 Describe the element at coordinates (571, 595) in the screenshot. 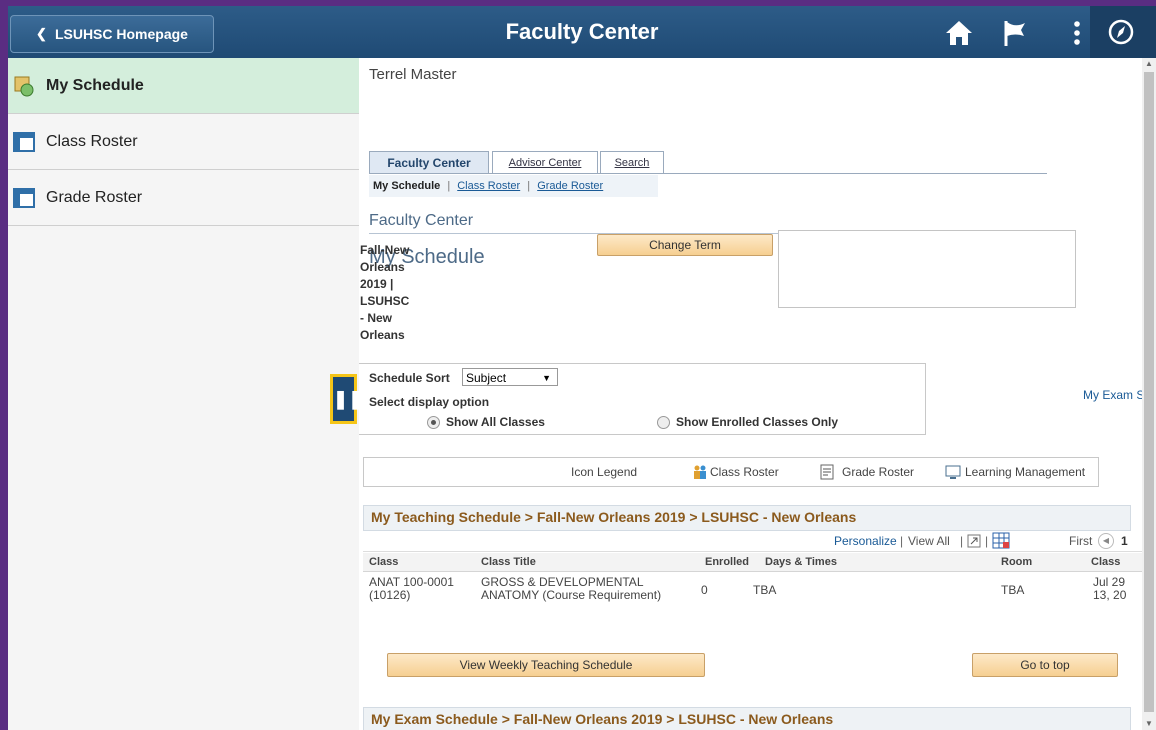

I see `class-title-line: ANATOMY (Course Requirement)` at that location.